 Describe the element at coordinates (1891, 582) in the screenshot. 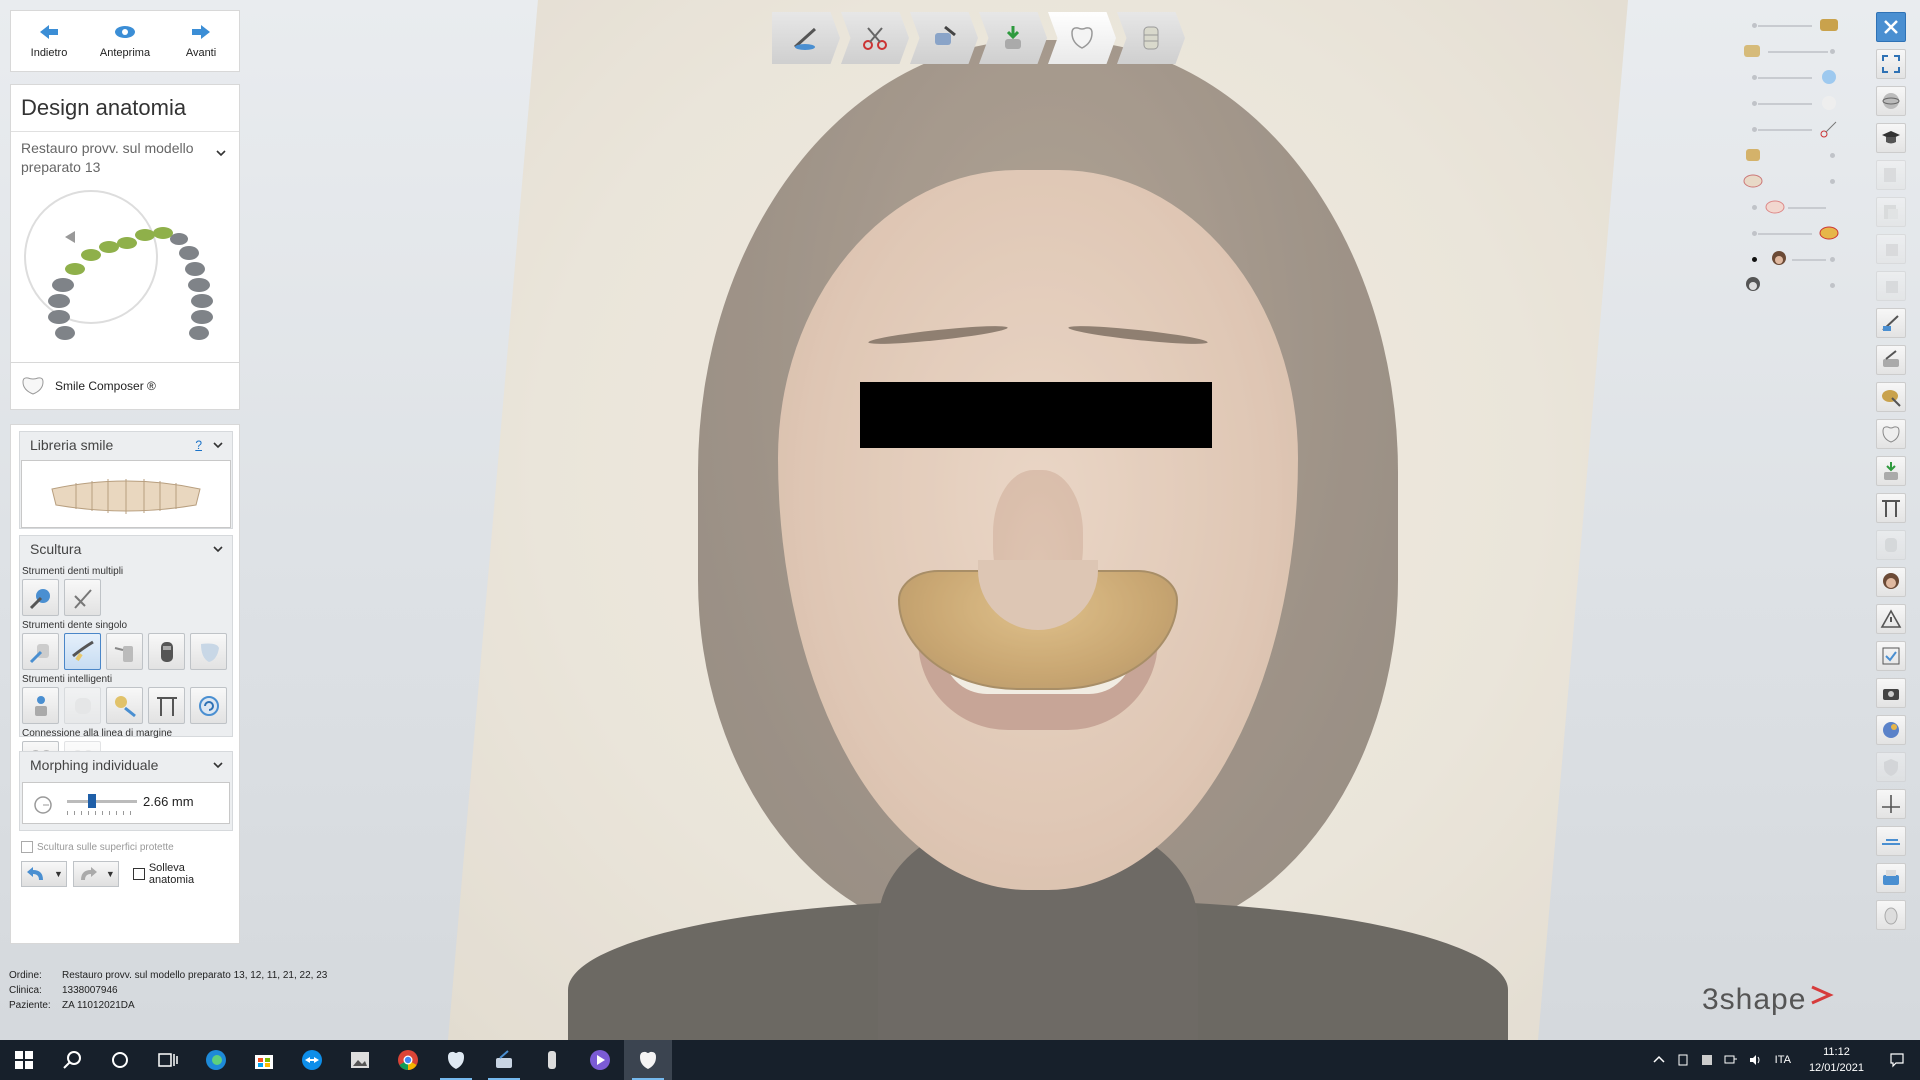

I see `tool-face-button` at that location.